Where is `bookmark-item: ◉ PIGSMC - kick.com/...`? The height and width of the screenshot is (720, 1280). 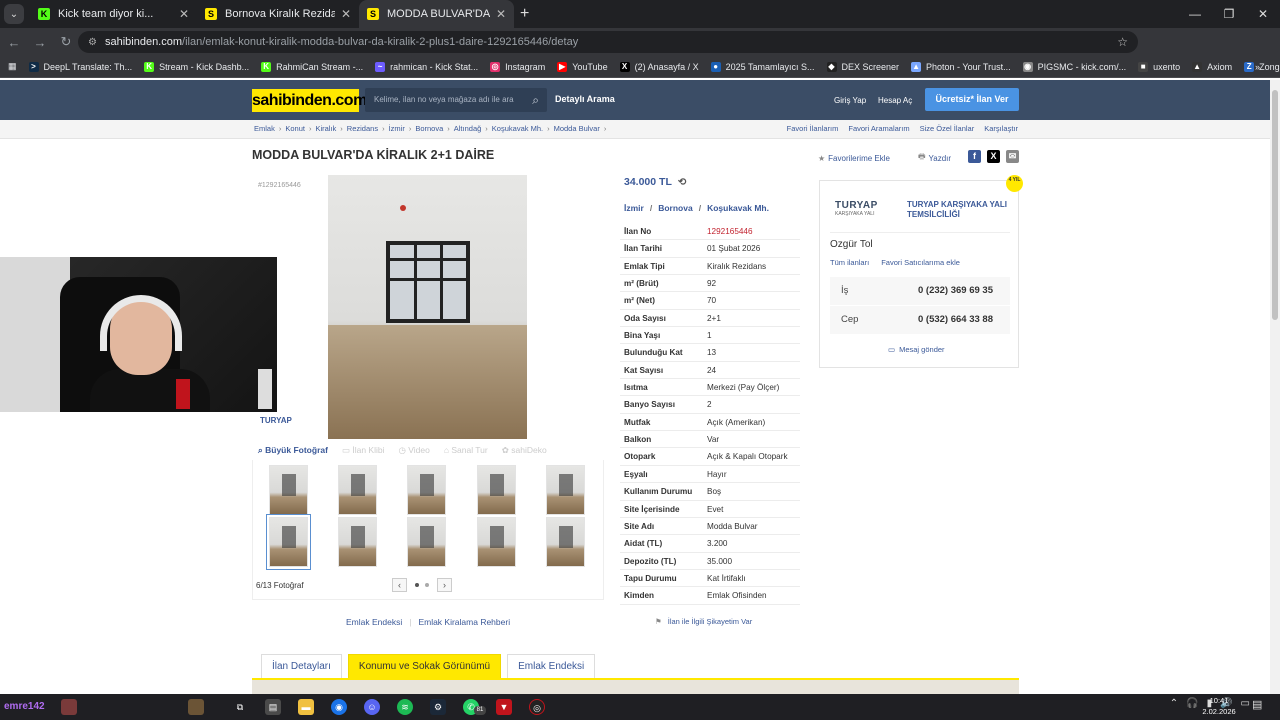 bookmark-item: ◉ PIGSMC - kick.com/... is located at coordinates (1074, 66).